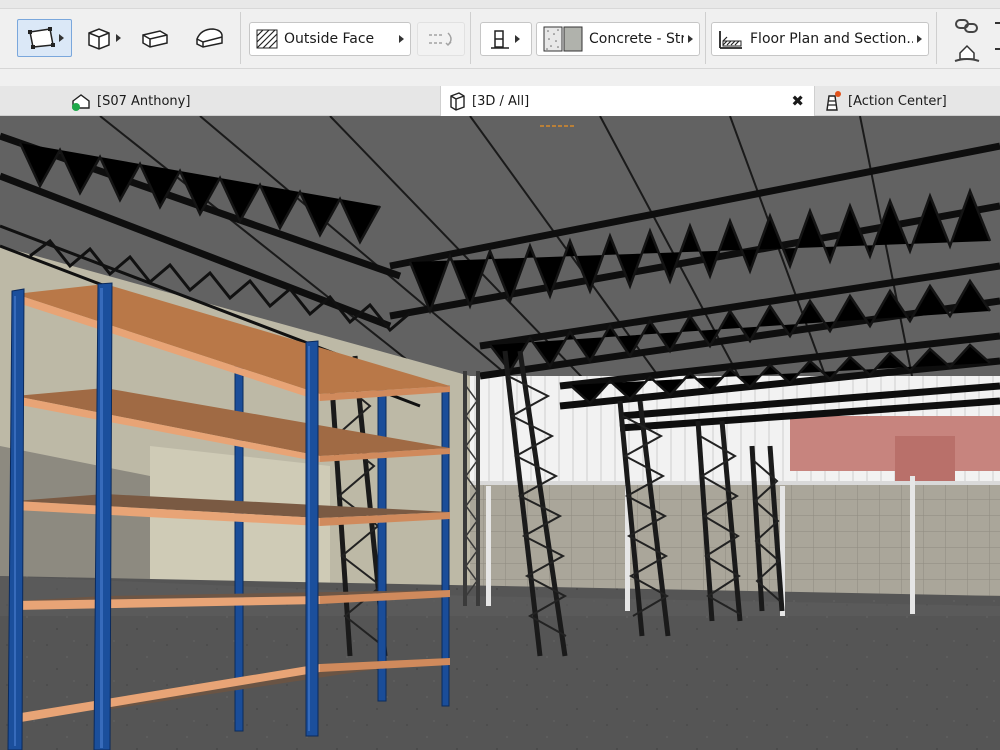 This screenshot has width=1000, height=750. I want to click on link-icon, so click(966, 26).